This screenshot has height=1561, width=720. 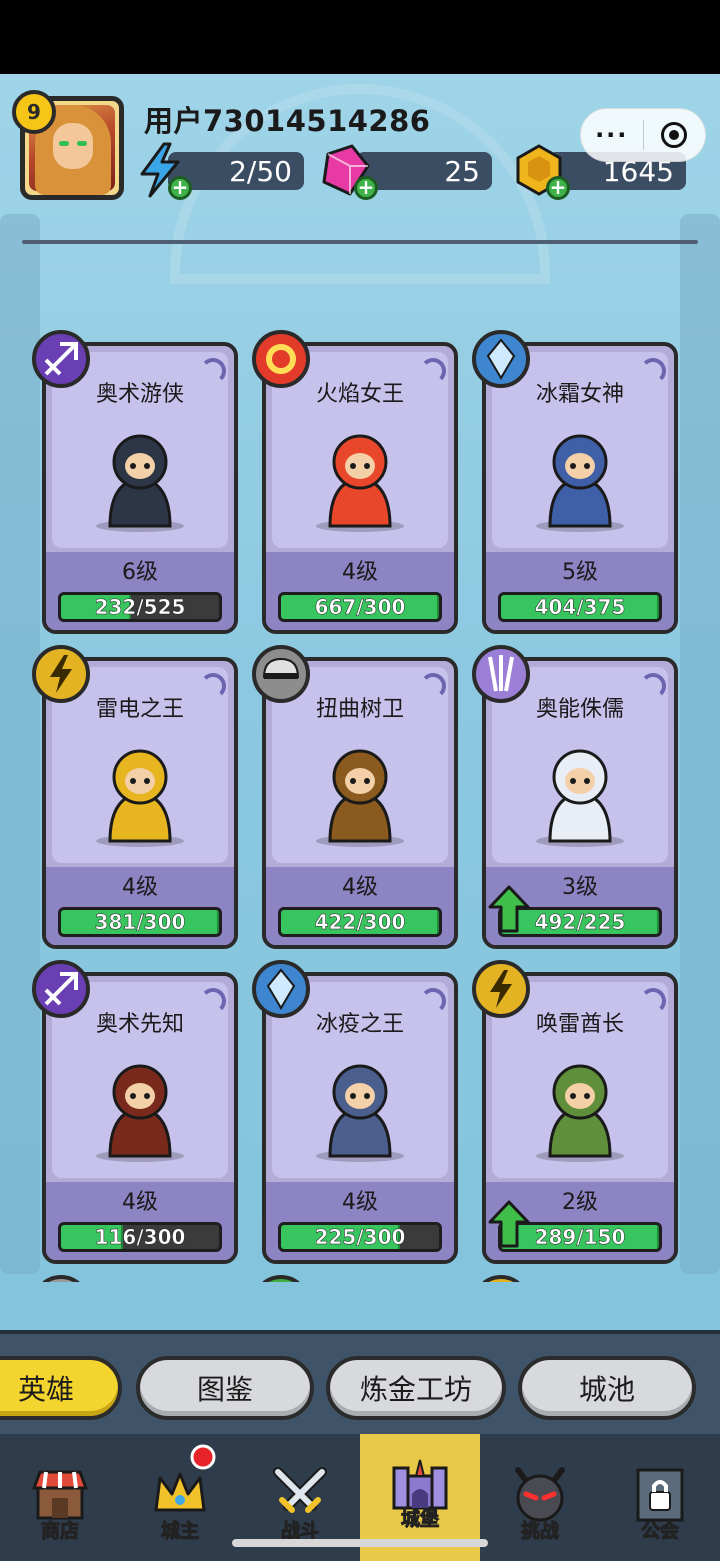 I want to click on hero-xp-bar: 225/300, so click(x=360, y=1237).